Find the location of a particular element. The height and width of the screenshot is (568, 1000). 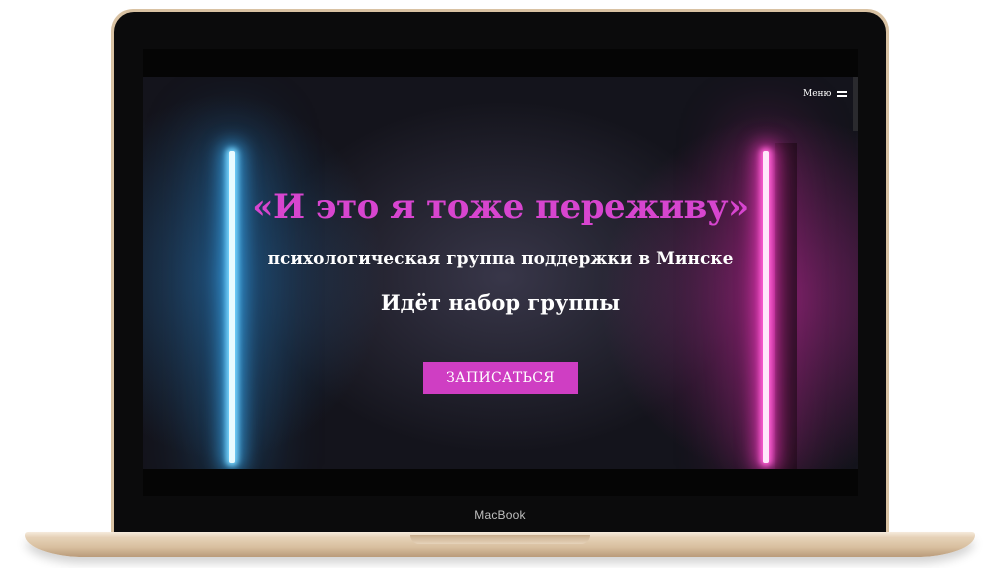

menu-label: Меню is located at coordinates (817, 94).